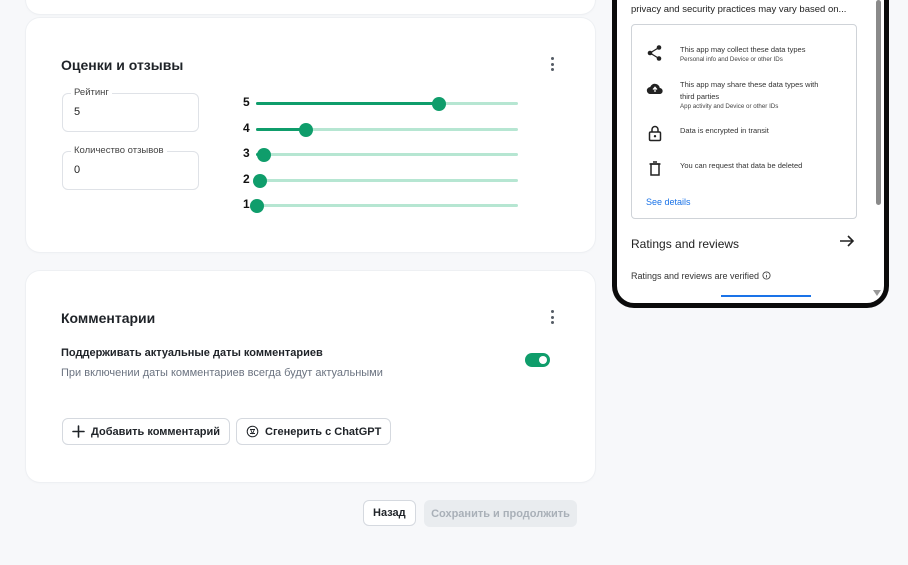 This screenshot has width=908, height=565. I want to click on phone-ratings-verified: Ratings and reviews are verified, so click(701, 276).